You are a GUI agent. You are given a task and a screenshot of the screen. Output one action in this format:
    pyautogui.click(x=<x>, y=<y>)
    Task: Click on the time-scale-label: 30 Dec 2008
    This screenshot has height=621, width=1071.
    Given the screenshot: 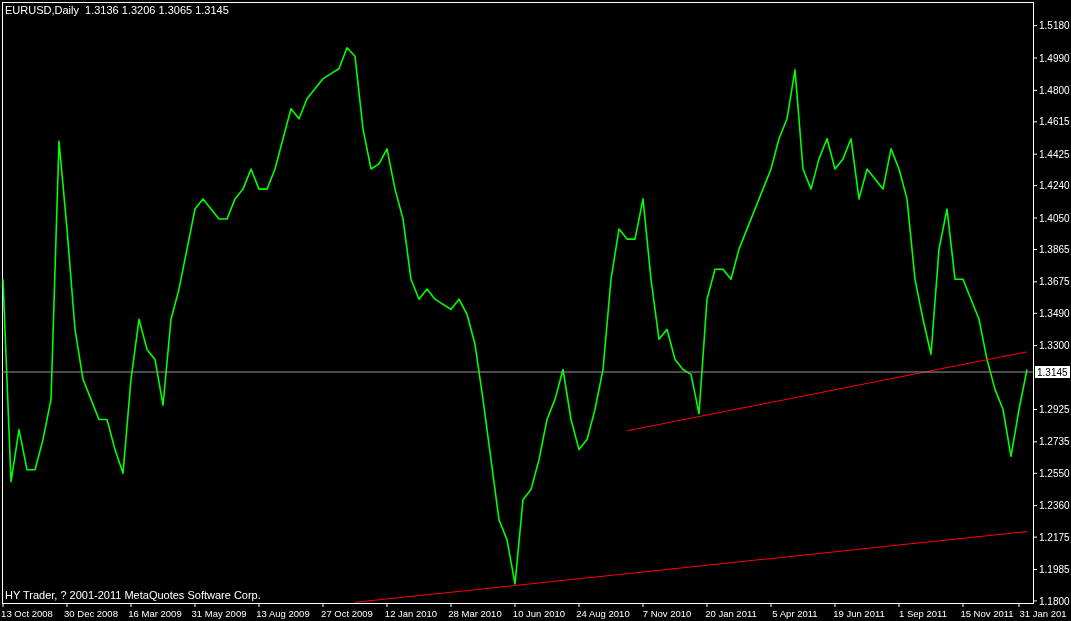 What is the action you would take?
    pyautogui.click(x=91, y=613)
    